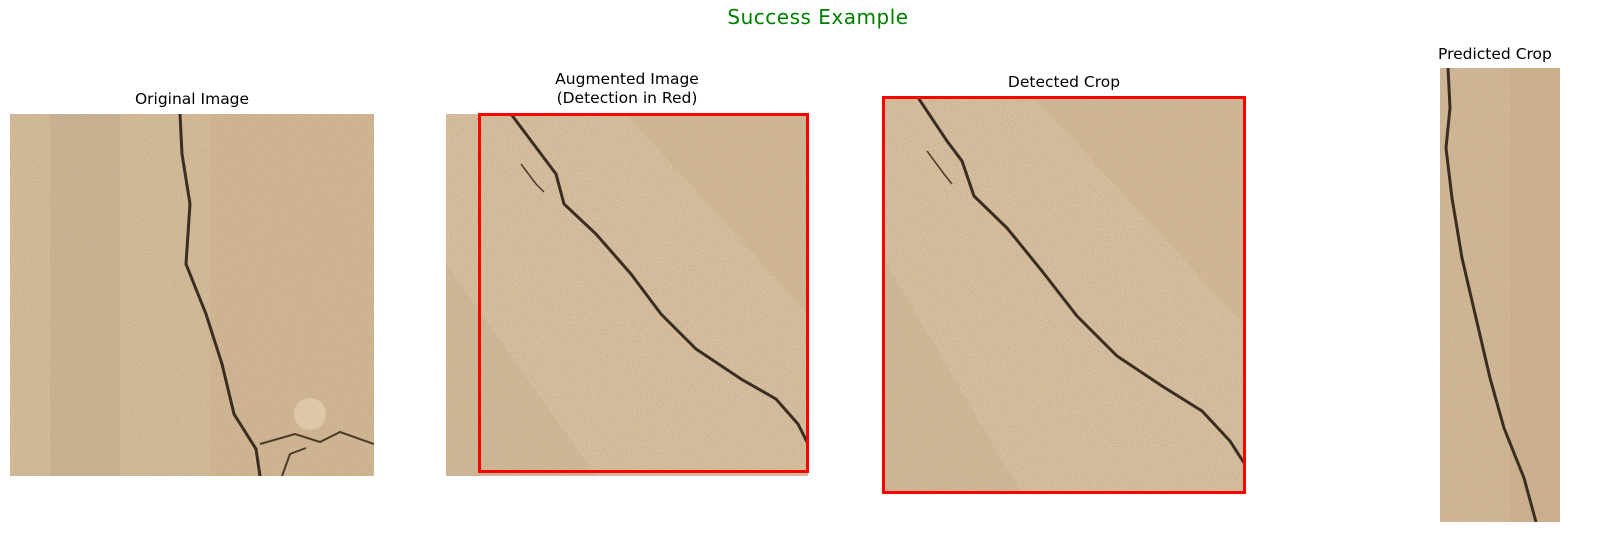  I want to click on figure-suptitle: Success Example, so click(818, 17).